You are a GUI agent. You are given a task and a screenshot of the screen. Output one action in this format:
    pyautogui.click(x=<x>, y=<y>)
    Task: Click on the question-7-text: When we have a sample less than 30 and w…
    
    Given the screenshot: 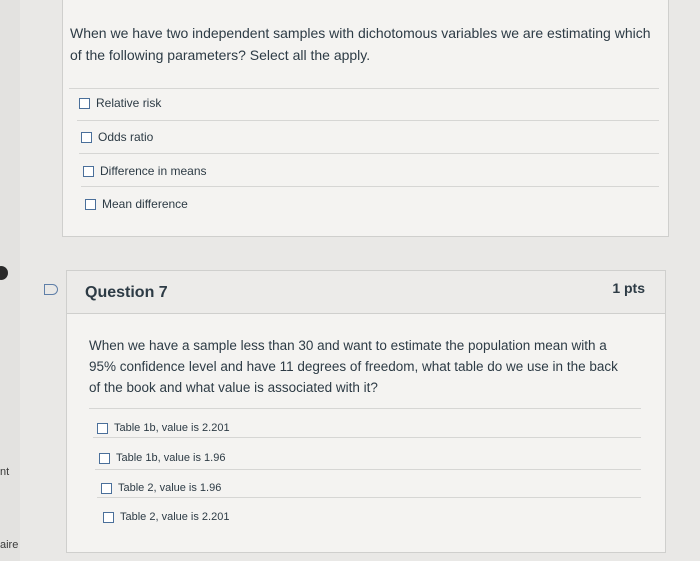 What is the action you would take?
    pyautogui.click(x=353, y=366)
    